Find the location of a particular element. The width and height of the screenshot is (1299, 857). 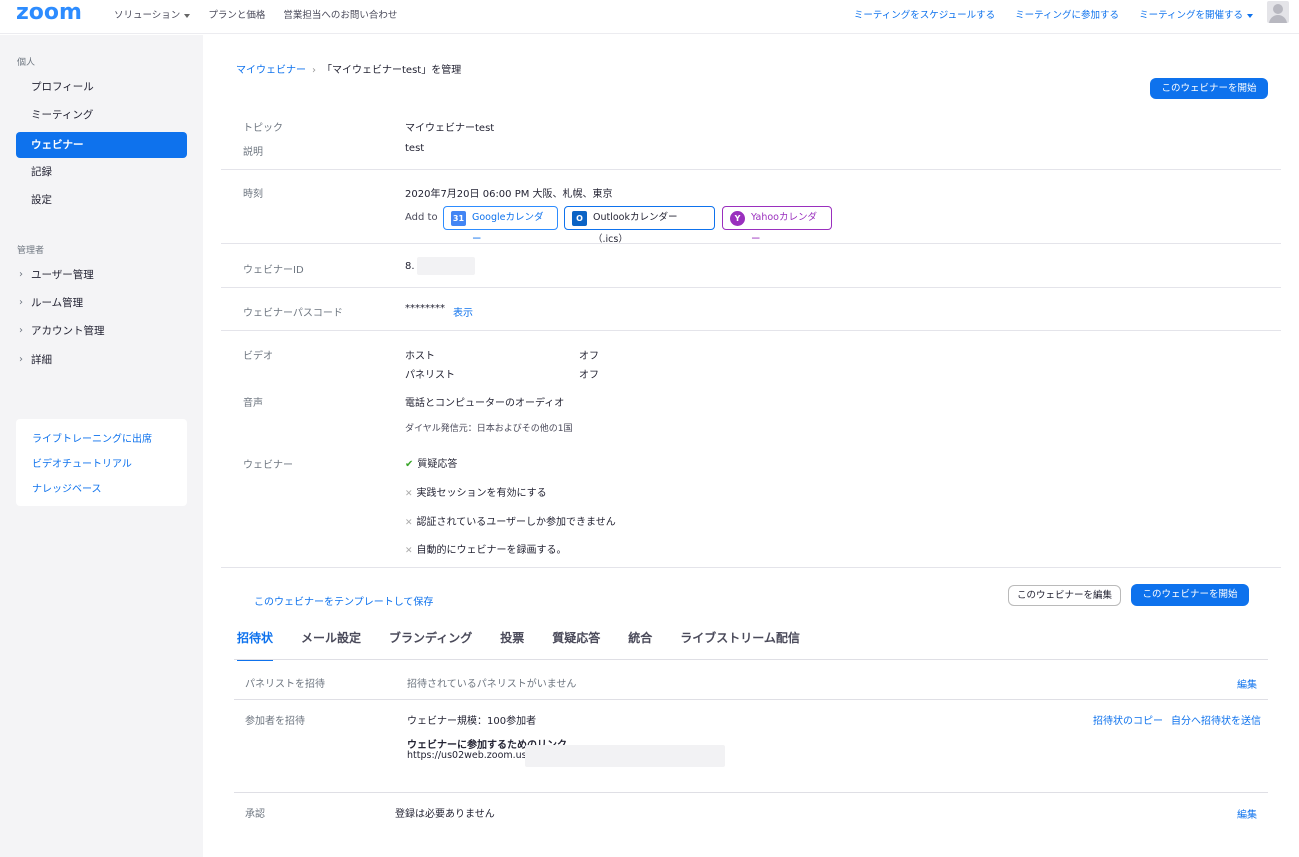

google-calendar-button: 31 Googleカレンダー is located at coordinates (500, 225).